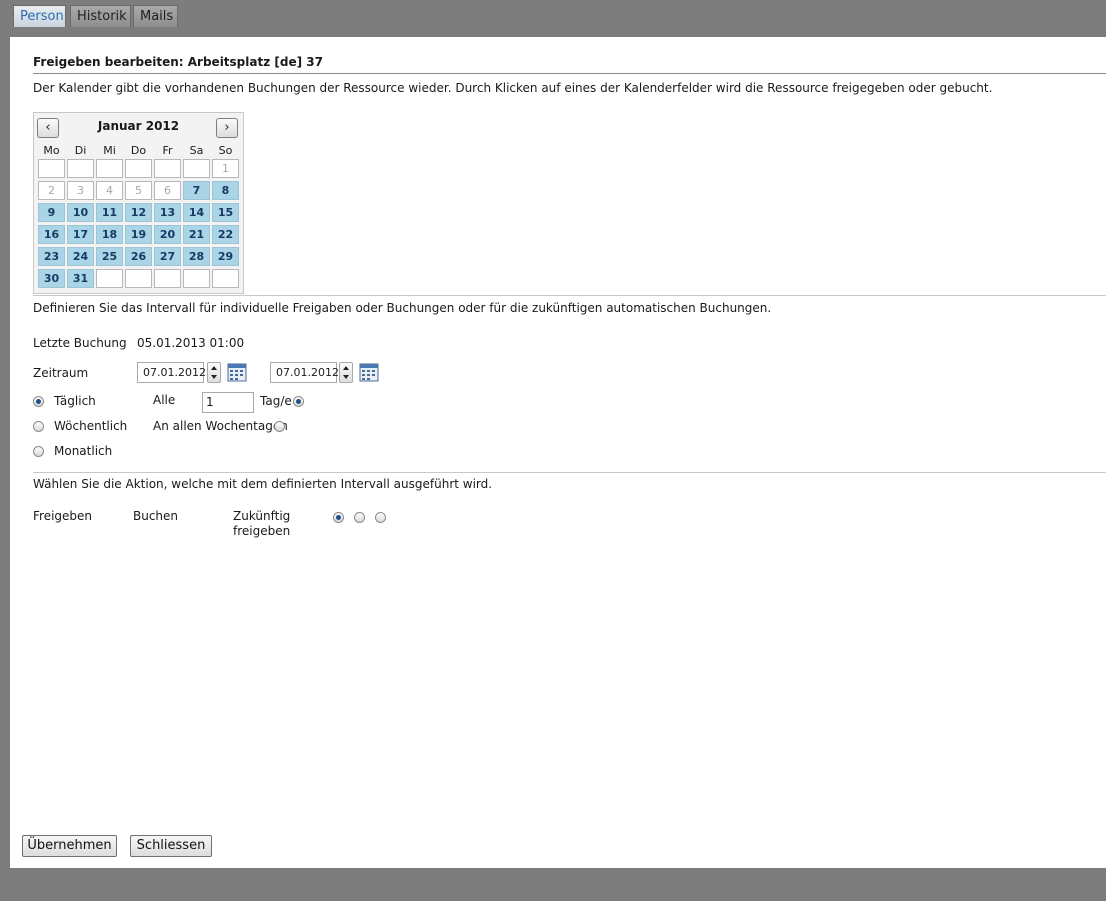 The width and height of the screenshot is (1106, 901). I want to click on weekday-header: Sa, so click(196, 150).